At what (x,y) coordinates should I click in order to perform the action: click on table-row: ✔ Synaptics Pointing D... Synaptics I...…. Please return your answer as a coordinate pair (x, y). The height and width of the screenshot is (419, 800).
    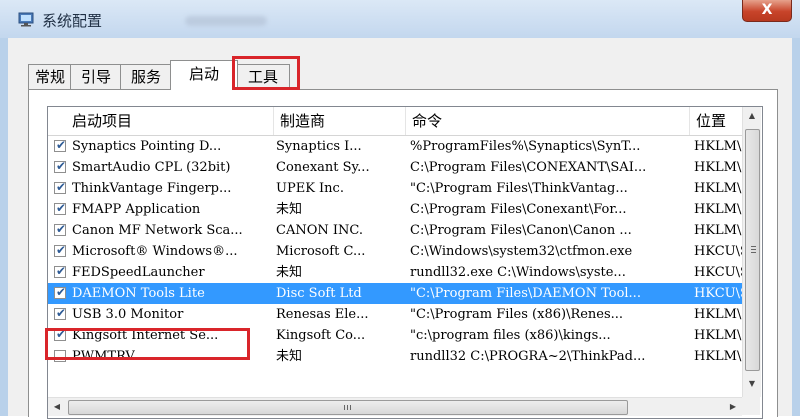
    Looking at the image, I should click on (395, 146).